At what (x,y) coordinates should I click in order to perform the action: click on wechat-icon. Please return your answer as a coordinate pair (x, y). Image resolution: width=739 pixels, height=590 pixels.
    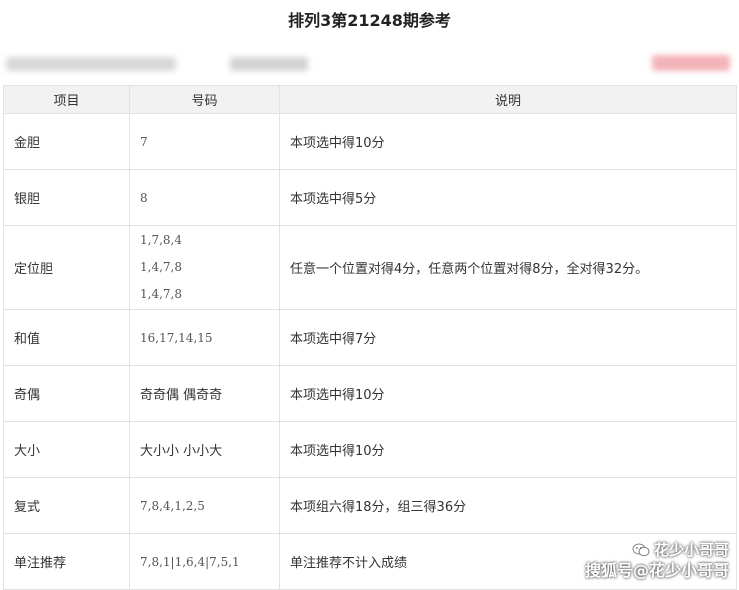
    Looking at the image, I should click on (641, 550).